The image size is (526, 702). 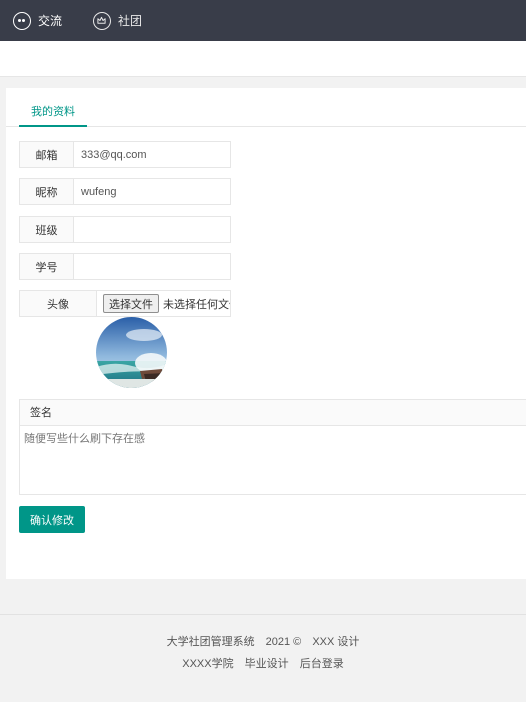 I want to click on student-id-row: 学号, so click(x=125, y=266).